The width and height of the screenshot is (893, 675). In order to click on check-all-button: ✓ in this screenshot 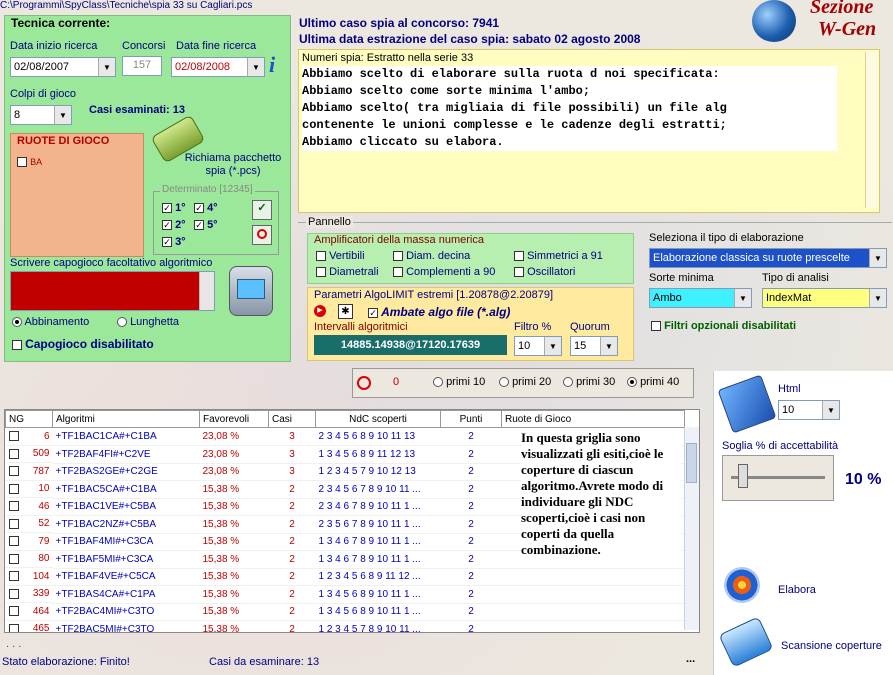, I will do `click(262, 210)`.